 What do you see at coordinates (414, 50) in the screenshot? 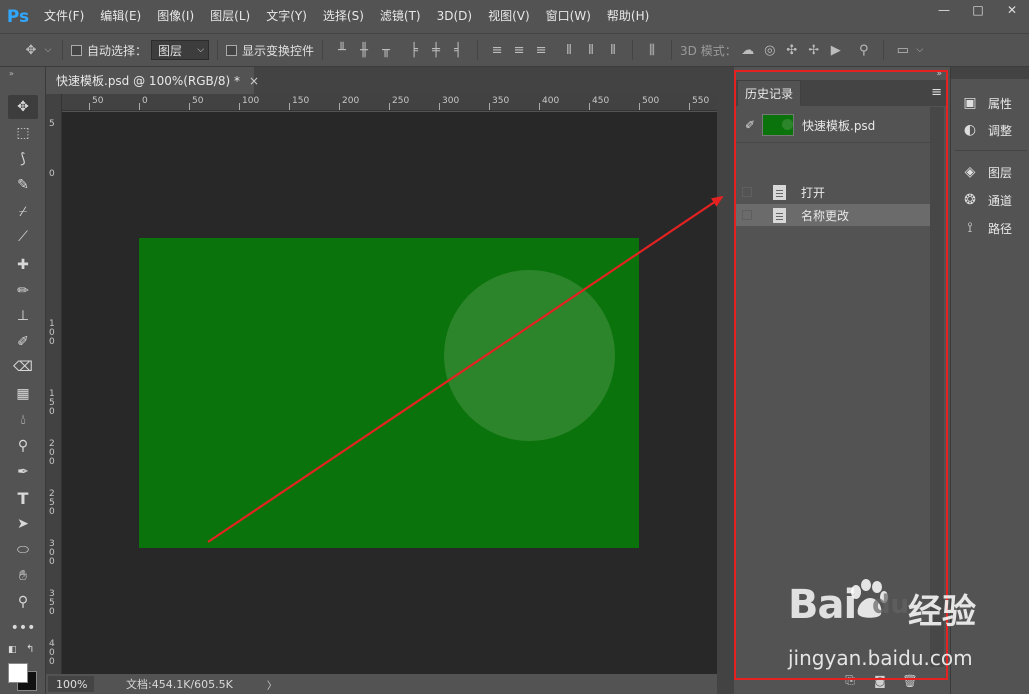
I see `align-left-icon: ╞` at bounding box center [414, 50].